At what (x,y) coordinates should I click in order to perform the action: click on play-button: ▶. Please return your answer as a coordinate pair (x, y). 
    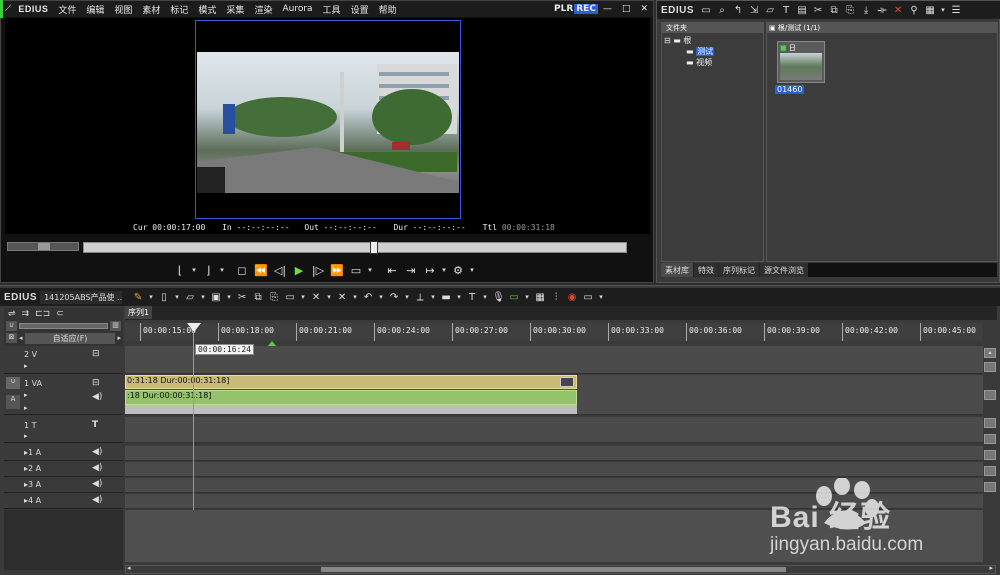
    Looking at the image, I should click on (299, 270).